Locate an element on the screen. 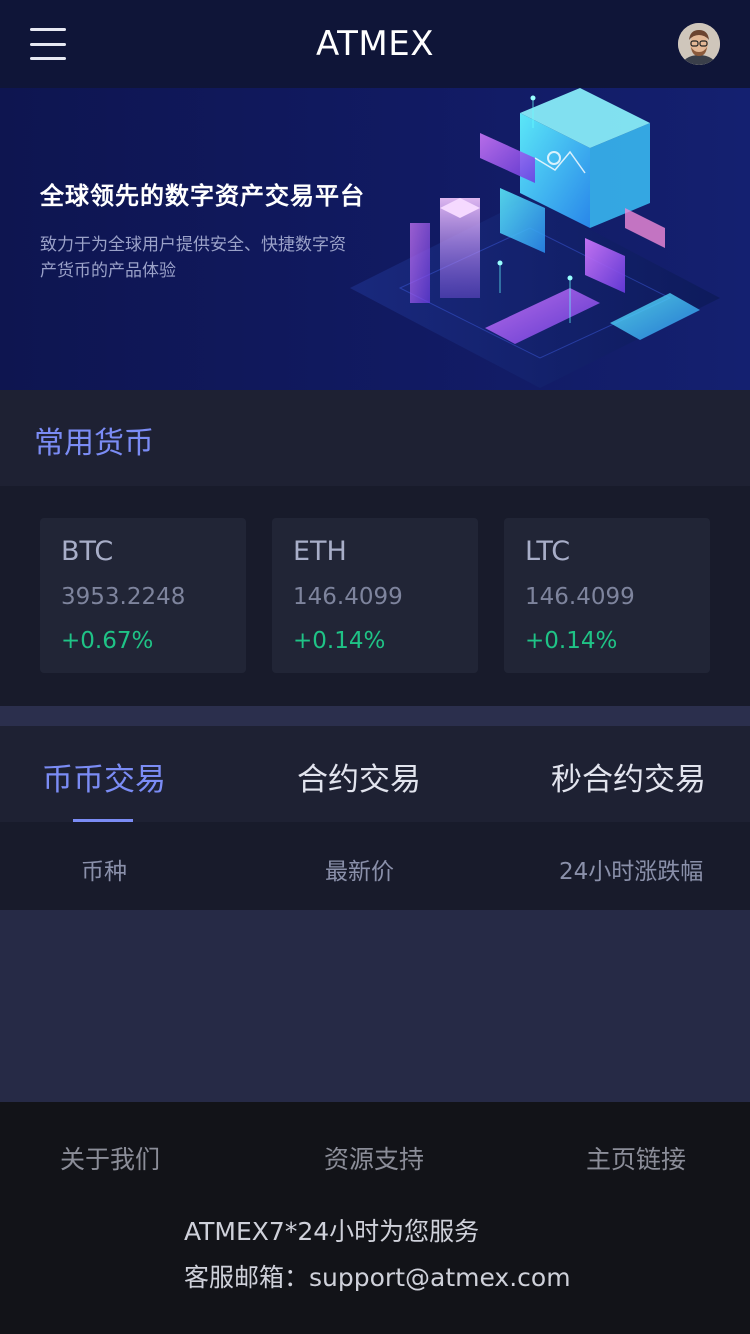  app-title: ATMEX is located at coordinates (375, 44).